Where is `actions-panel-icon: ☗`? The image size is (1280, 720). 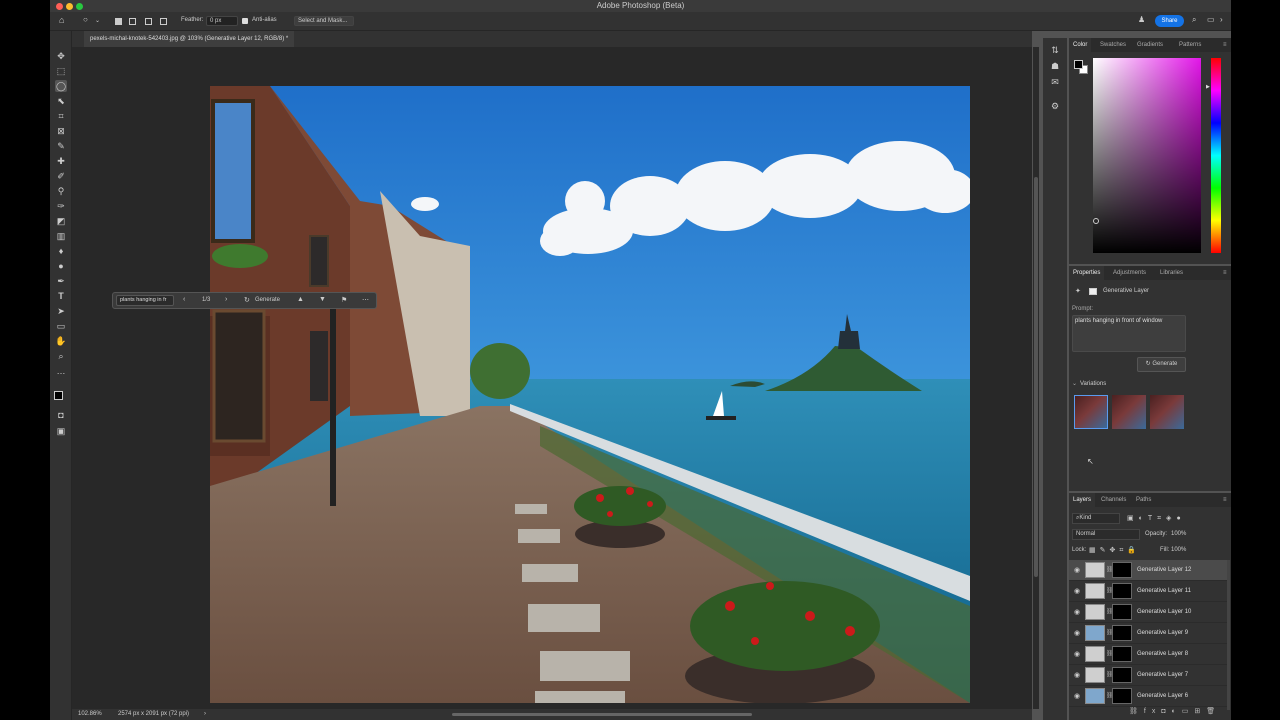
actions-panel-icon: ☗ is located at coordinates (1055, 66).